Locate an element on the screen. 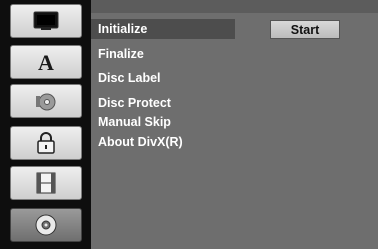 The height and width of the screenshot is (249, 378). disc-icon is located at coordinates (46, 225).